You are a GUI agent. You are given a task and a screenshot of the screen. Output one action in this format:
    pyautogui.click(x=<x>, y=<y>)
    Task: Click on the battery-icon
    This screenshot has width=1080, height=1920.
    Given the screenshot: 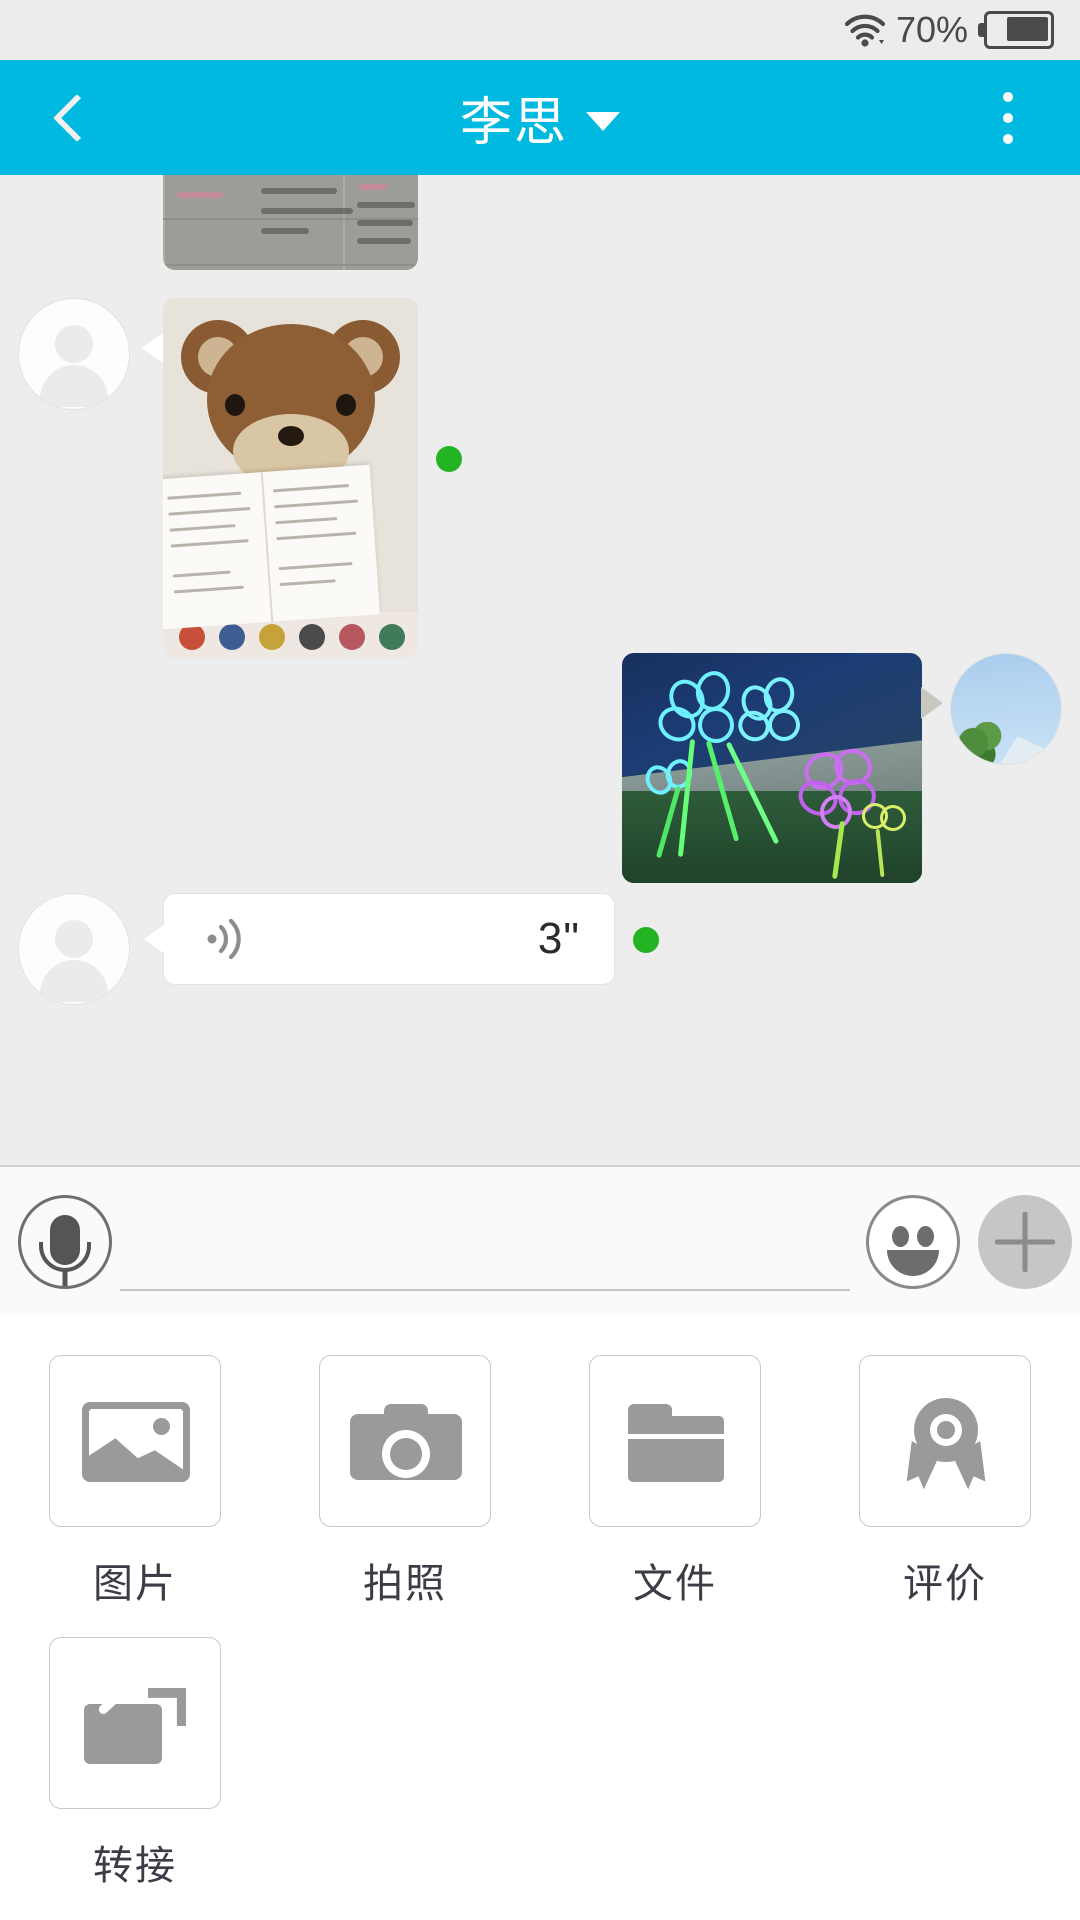 What is the action you would take?
    pyautogui.click(x=1016, y=30)
    